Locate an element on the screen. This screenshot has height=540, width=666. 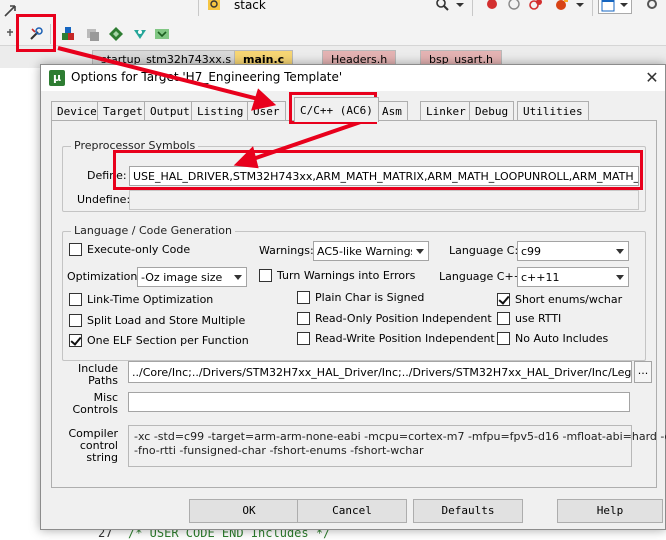
checkbox-label: Execute-only Code is located at coordinates (139, 249).